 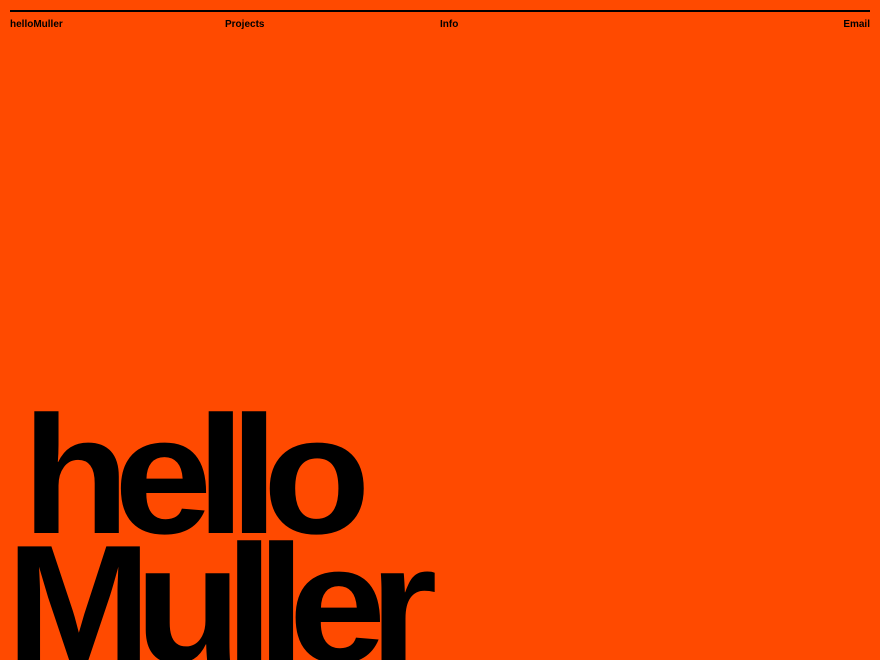 What do you see at coordinates (196, 475) in the screenshot?
I see `hero-line-hello: hello` at bounding box center [196, 475].